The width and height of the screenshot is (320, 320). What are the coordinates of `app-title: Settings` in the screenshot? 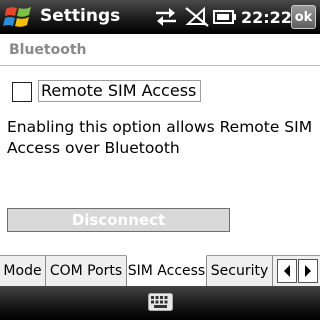 It's located at (80, 16).